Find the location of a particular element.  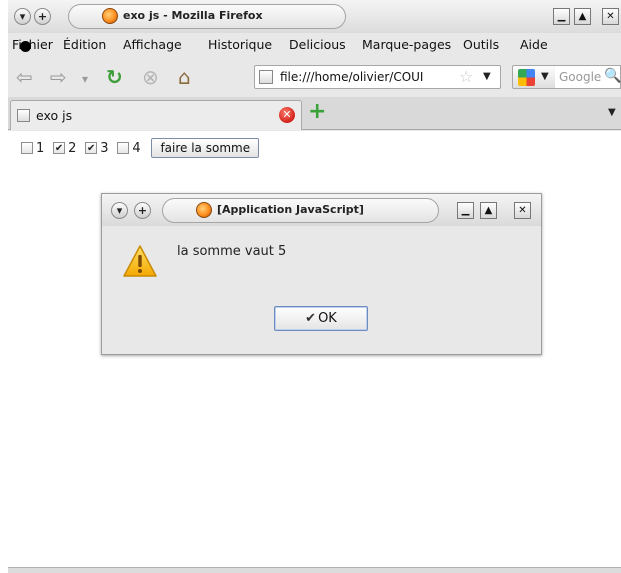

checkbox-group-3: ✔ 3 is located at coordinates (98, 148).